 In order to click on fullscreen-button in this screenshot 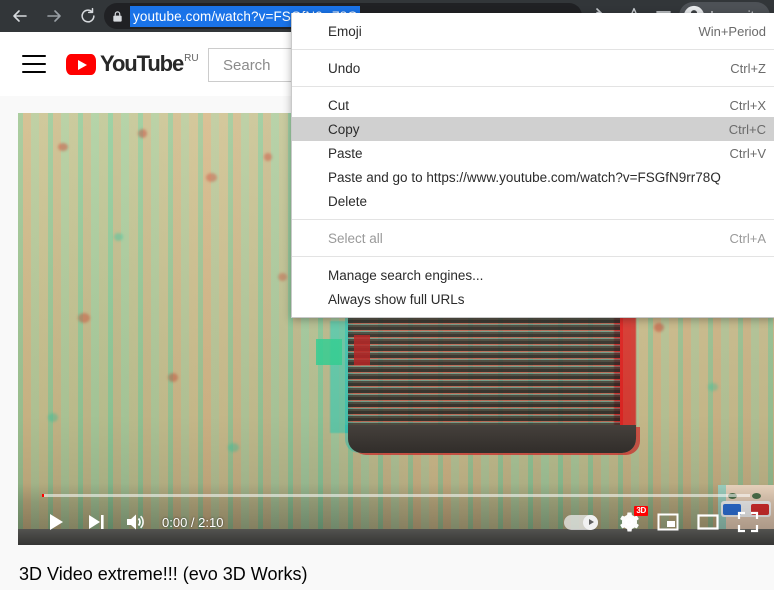, I will do `click(748, 522)`.